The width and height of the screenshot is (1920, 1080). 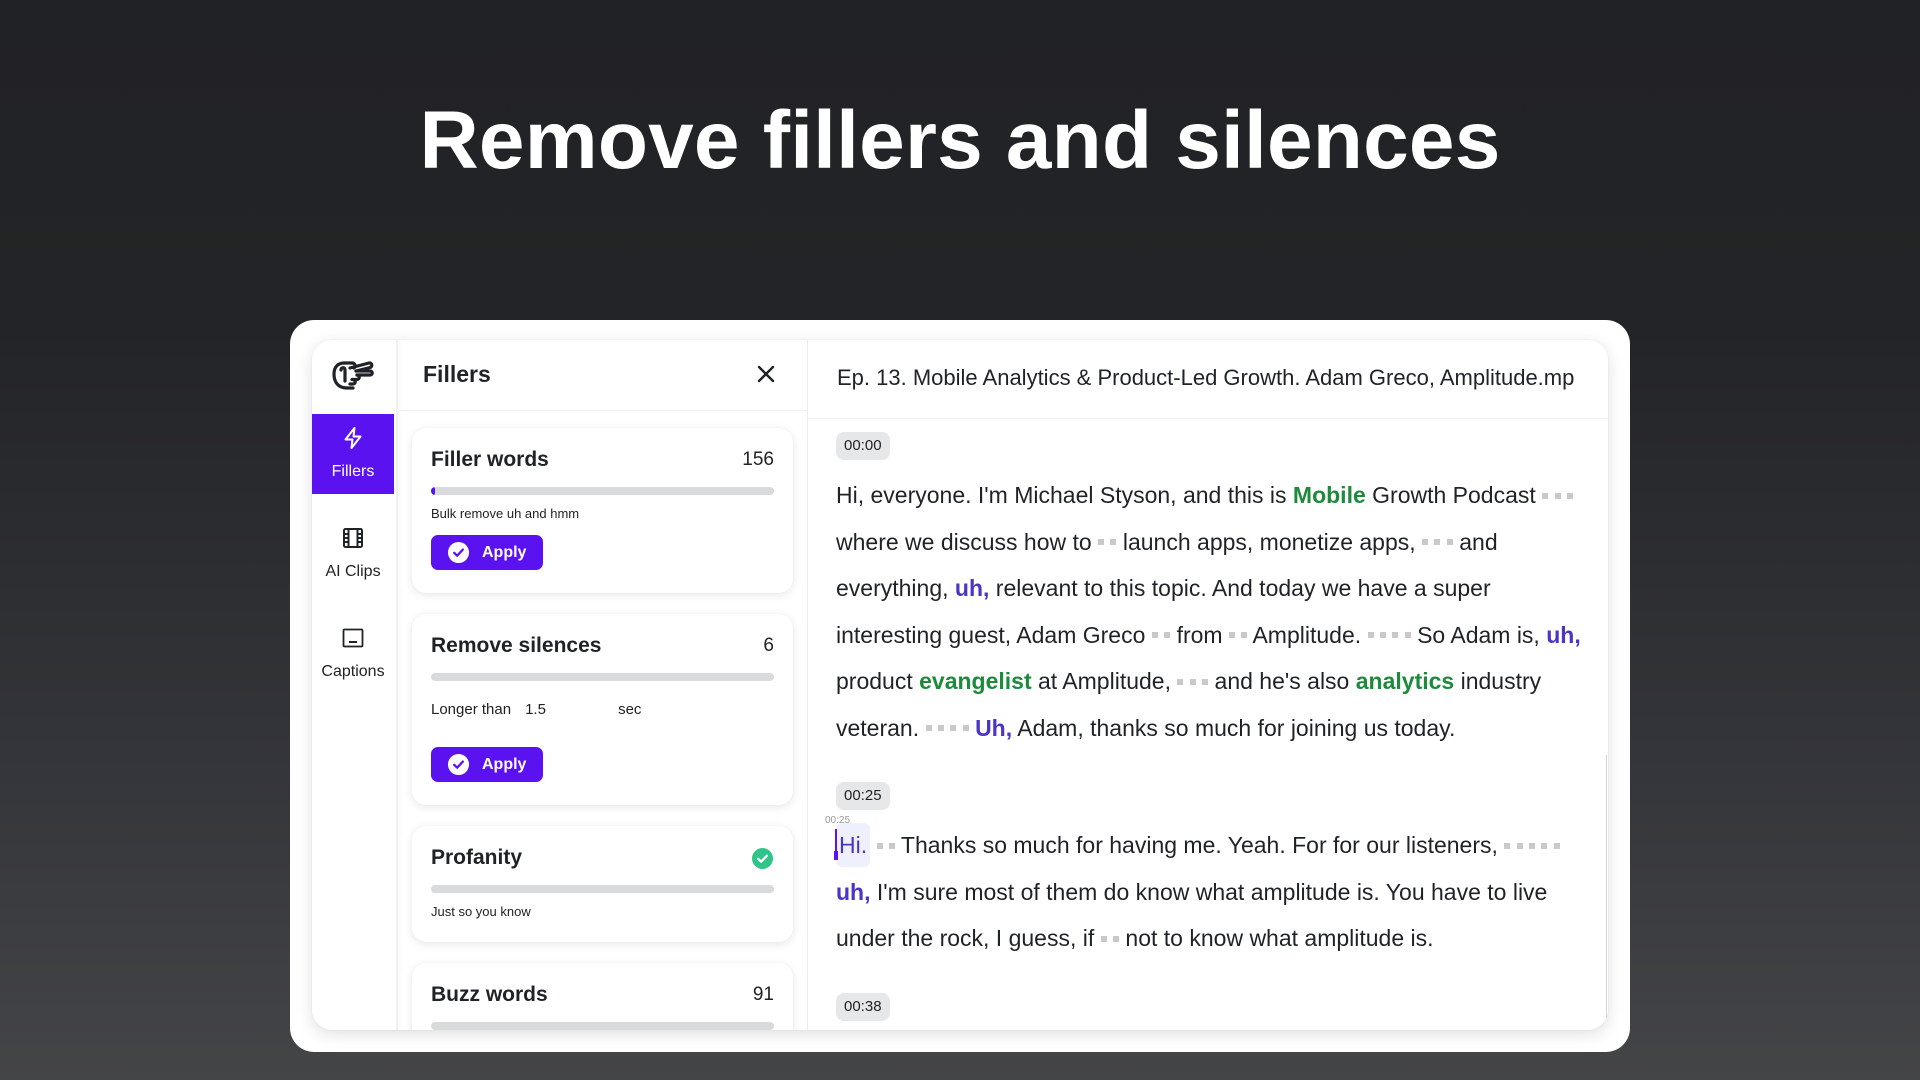 I want to click on sidebar-item-fillers: Fillers, so click(x=353, y=454).